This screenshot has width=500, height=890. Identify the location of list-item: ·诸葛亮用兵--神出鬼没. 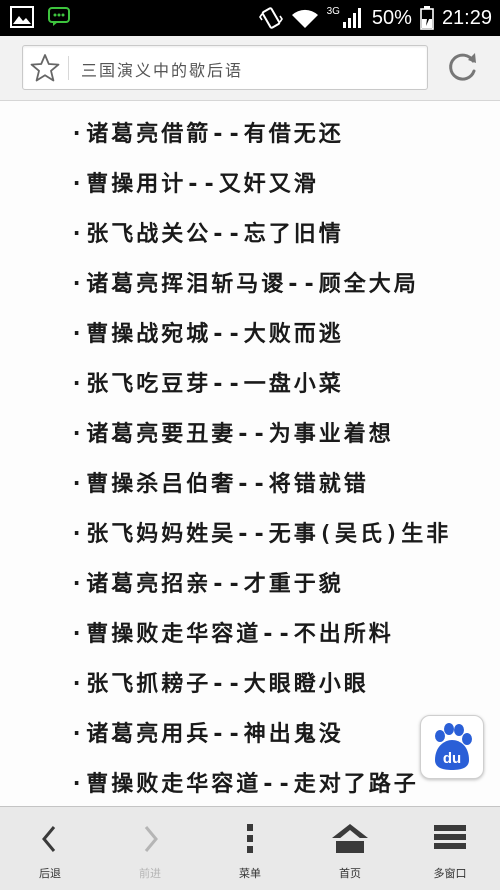
(207, 734).